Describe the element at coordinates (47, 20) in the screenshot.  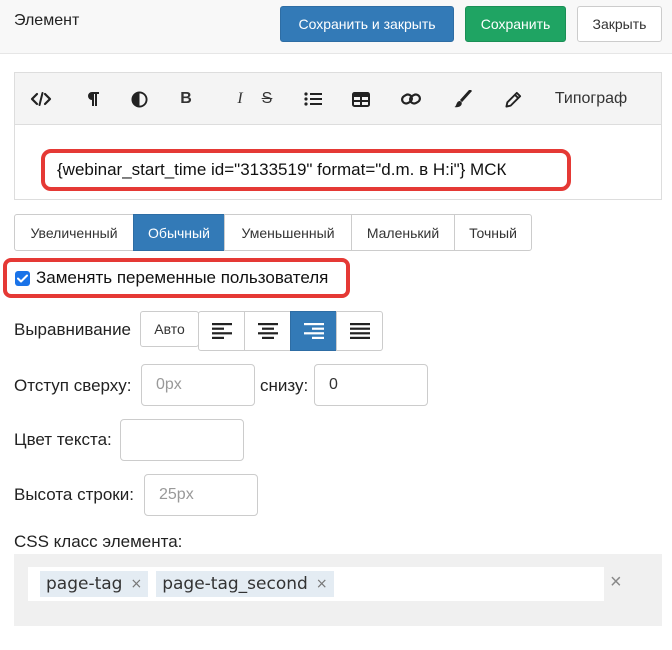
I see `page-title: Элемент` at that location.